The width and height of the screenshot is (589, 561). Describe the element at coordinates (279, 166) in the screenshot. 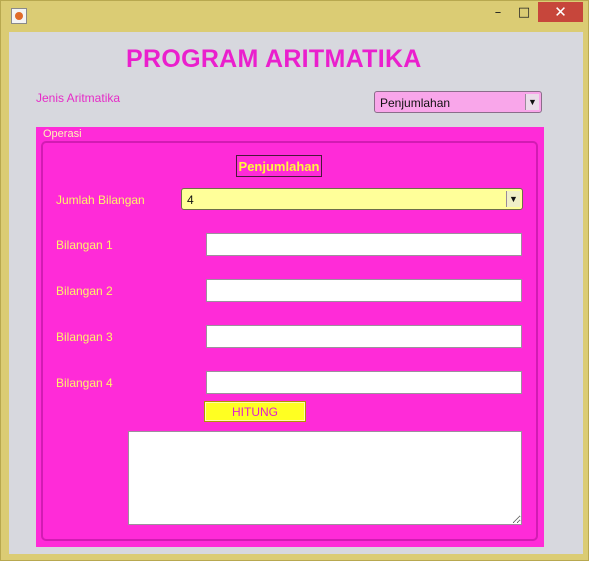

I see `operation-label: Penjumlahan` at that location.